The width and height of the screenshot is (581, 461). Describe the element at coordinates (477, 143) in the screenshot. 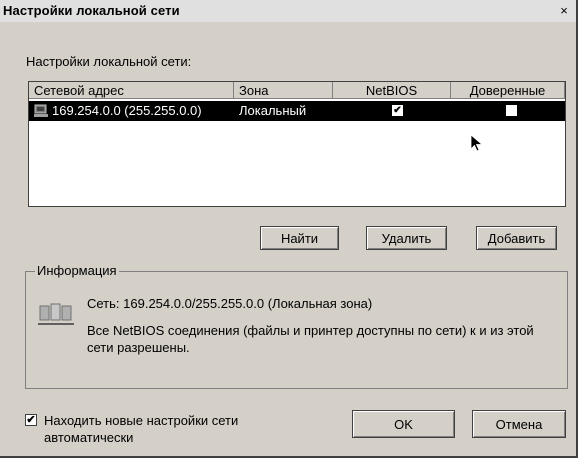

I see `mouse-cursor-icon` at that location.